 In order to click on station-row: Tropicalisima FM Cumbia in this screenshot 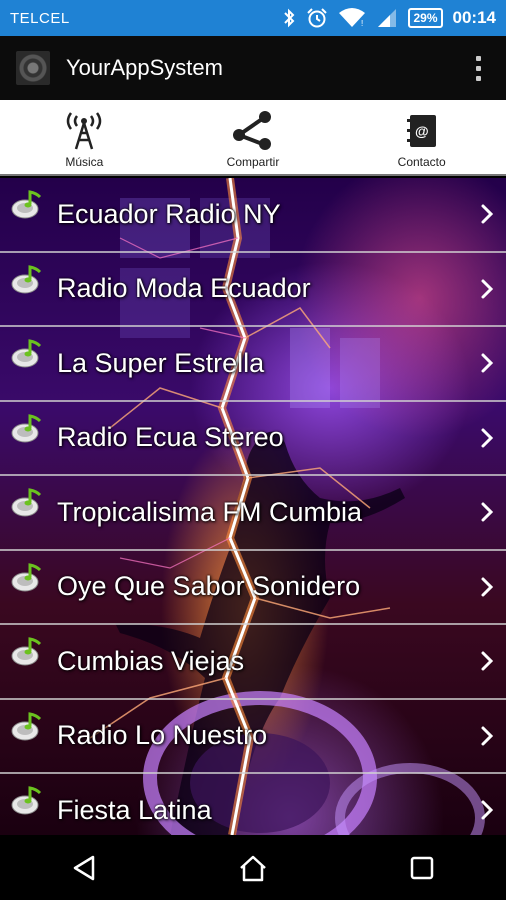, I will do `click(253, 513)`.